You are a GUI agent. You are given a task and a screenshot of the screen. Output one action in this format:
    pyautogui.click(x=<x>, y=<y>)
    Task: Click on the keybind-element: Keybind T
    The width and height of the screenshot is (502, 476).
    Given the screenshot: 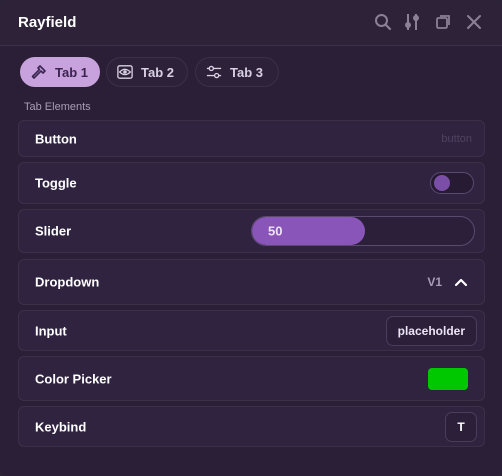 What is the action you would take?
    pyautogui.click(x=251, y=426)
    